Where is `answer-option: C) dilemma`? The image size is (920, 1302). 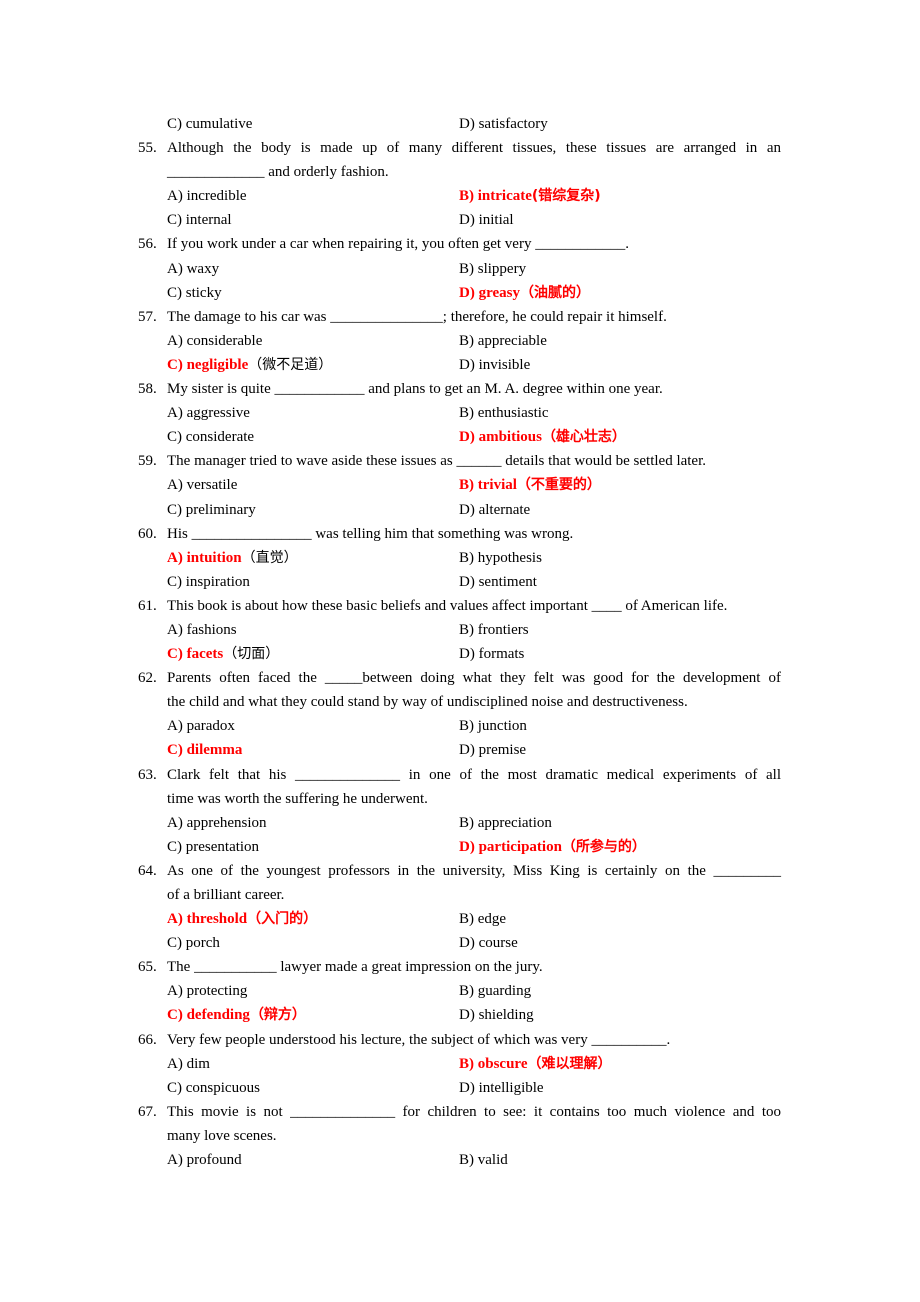
answer-option: C) dilemma is located at coordinates (204, 750).